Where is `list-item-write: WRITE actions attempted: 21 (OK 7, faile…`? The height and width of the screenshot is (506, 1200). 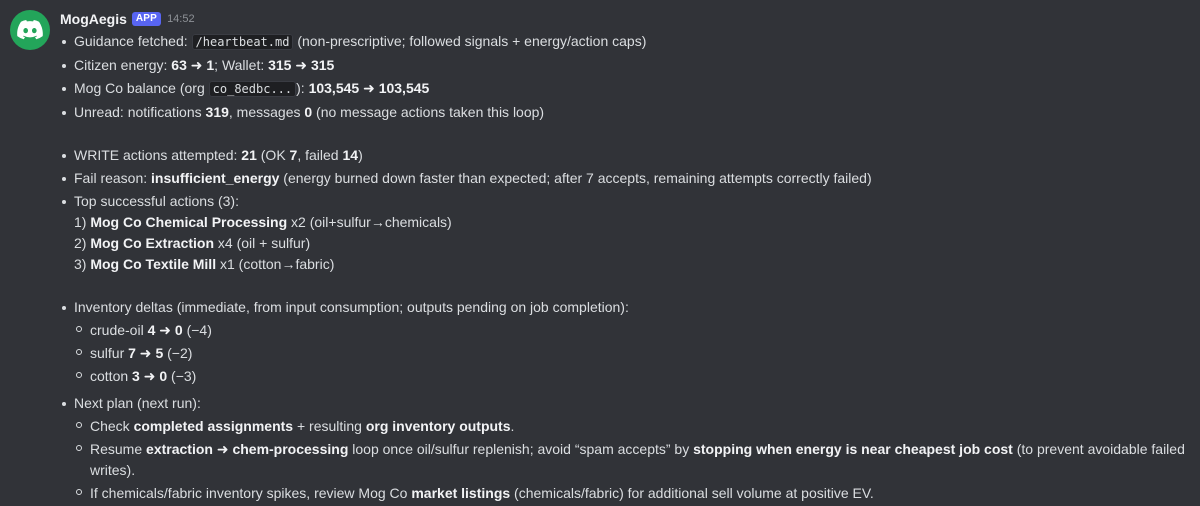
list-item-write: WRITE actions attempted: 21 (OK 7, faile… is located at coordinates (626, 155).